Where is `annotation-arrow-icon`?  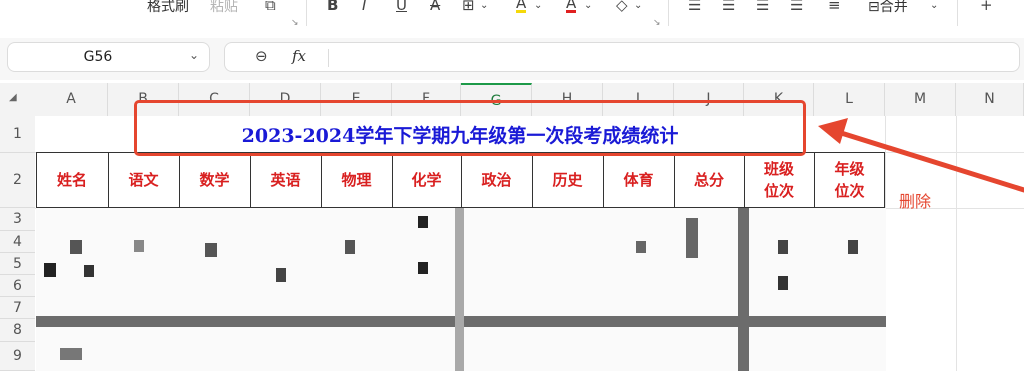
annotation-arrow-icon is located at coordinates (921, 155).